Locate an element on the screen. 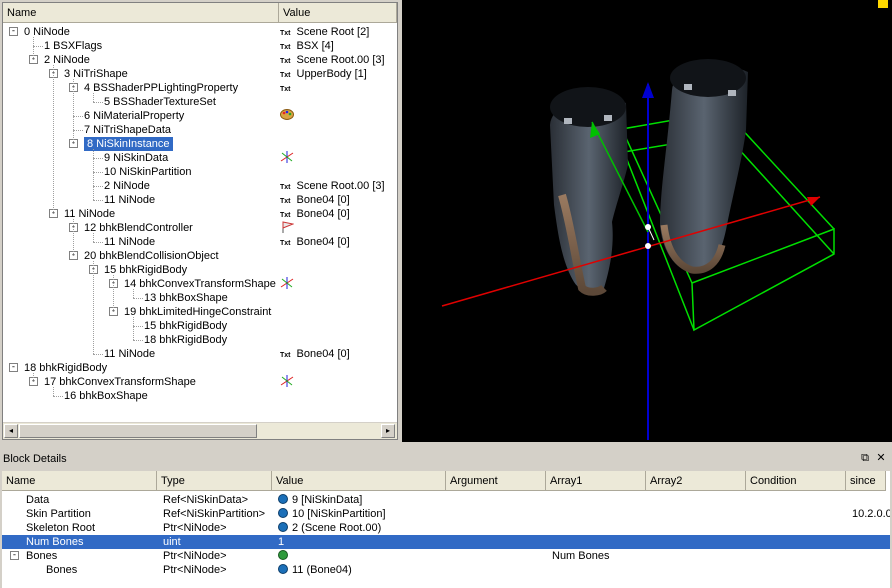 This screenshot has width=892, height=588. column-header: Type is located at coordinates (214, 481).